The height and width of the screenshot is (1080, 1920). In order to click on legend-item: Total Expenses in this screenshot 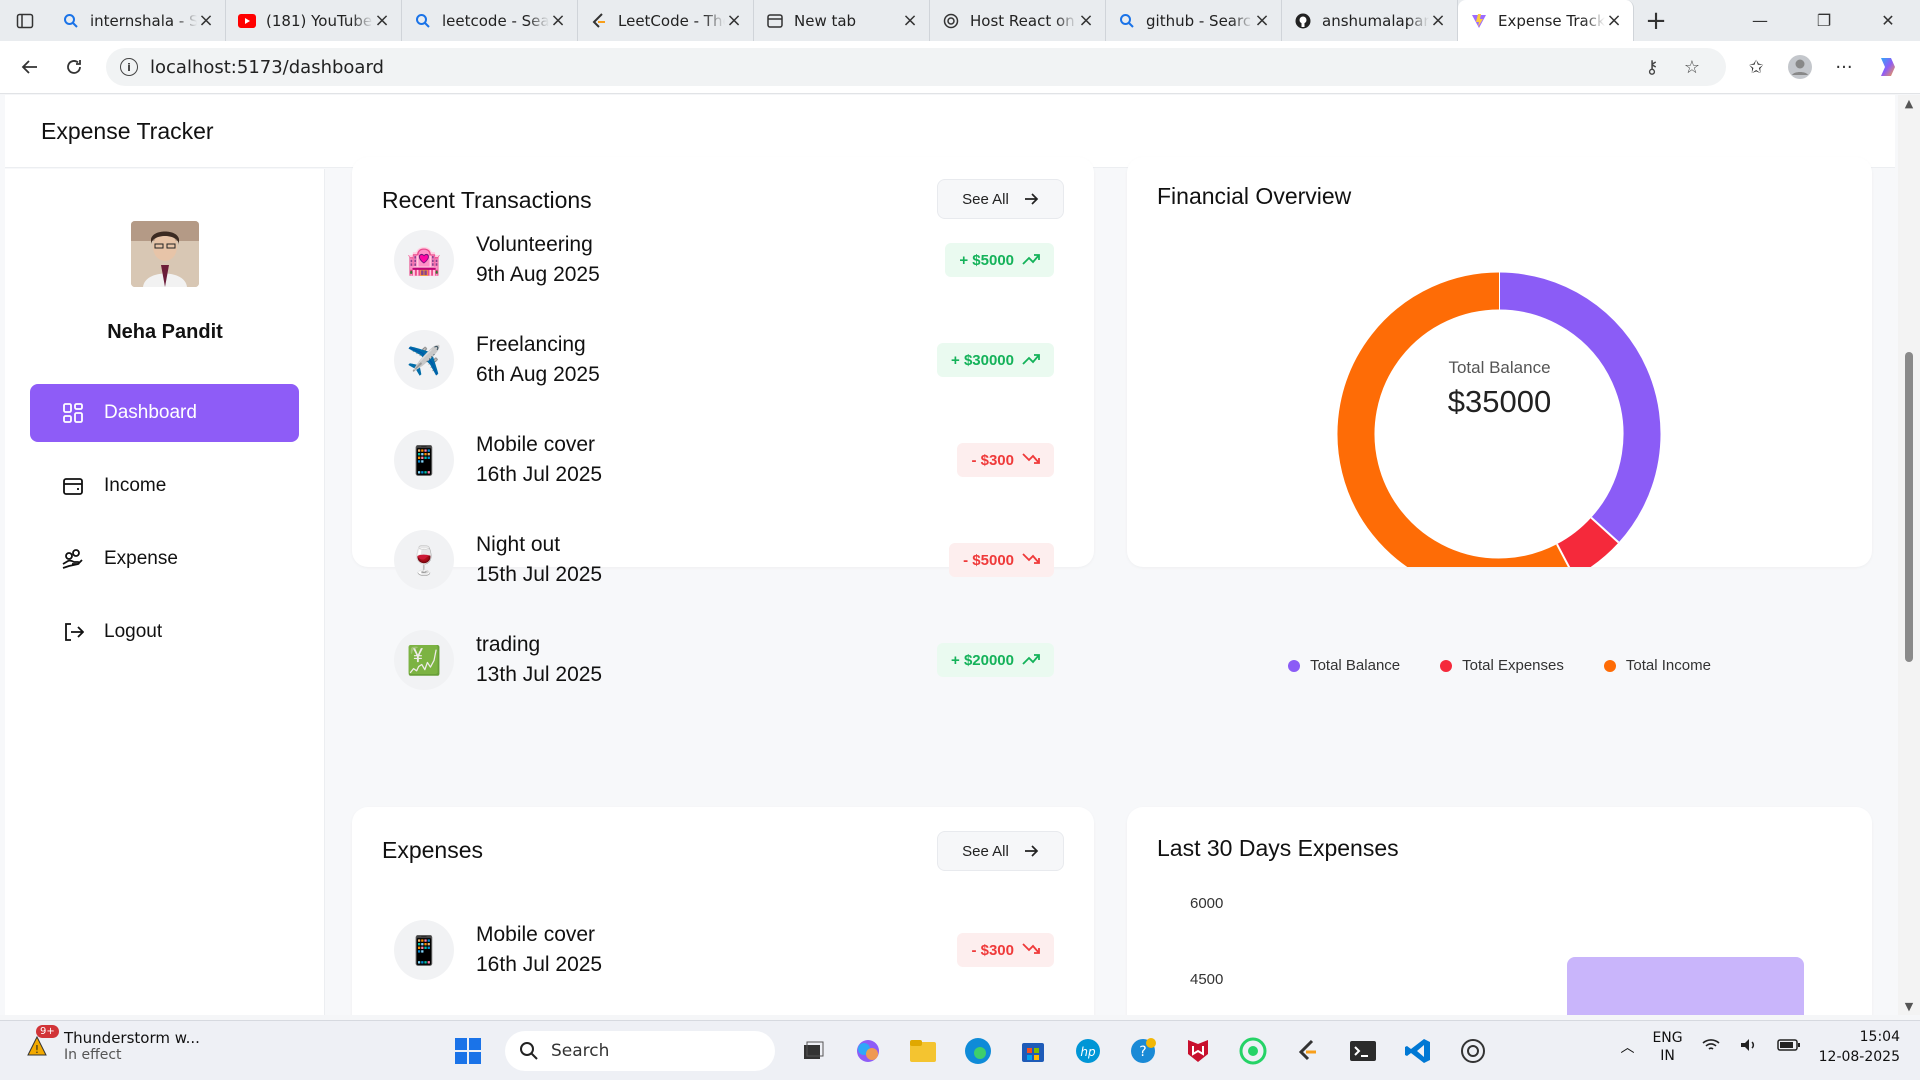, I will do `click(1502, 665)`.